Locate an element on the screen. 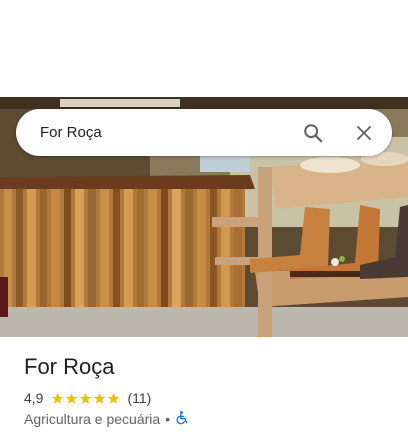 This screenshot has width=408, height=434. search-input: For Roça is located at coordinates (167, 132).